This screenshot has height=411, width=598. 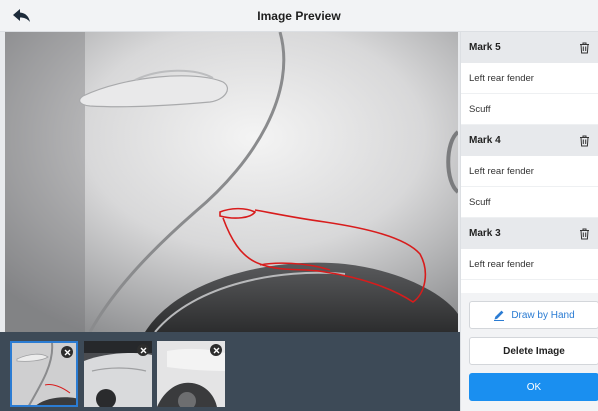 I want to click on page-title: Image Preview, so click(x=299, y=16).